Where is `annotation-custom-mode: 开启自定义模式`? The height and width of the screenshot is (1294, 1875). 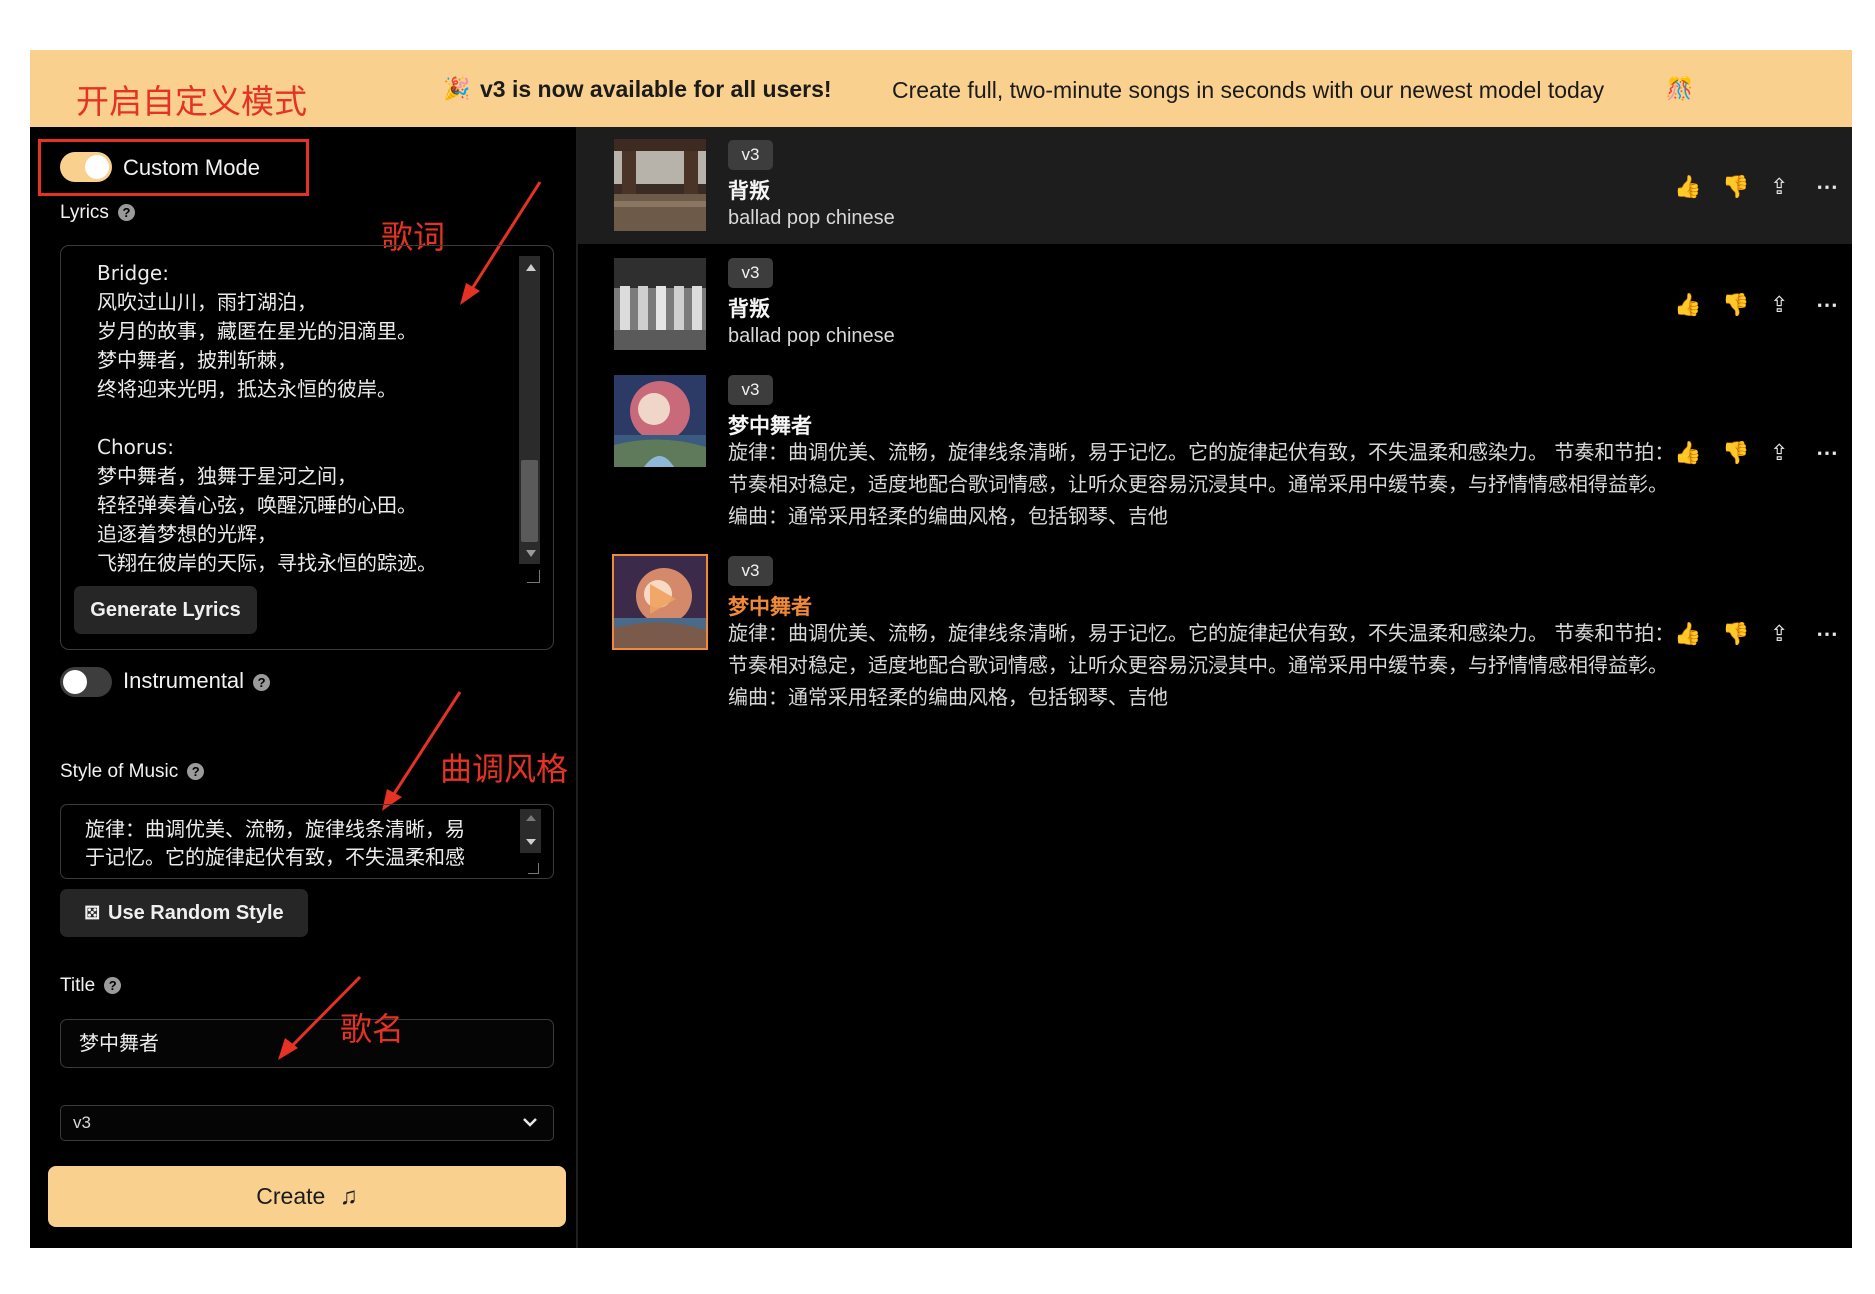 annotation-custom-mode: 开启自定义模式 is located at coordinates (191, 101).